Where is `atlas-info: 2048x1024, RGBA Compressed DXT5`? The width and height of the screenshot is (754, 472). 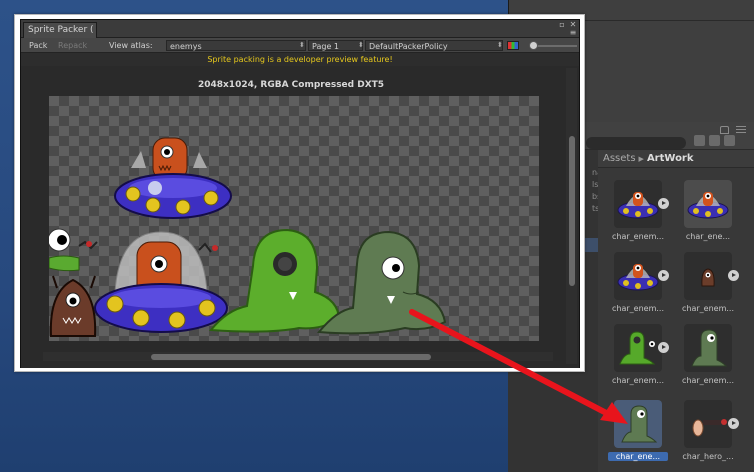
atlas-info: 2048x1024, RGBA Compressed DXT5 is located at coordinates (291, 85).